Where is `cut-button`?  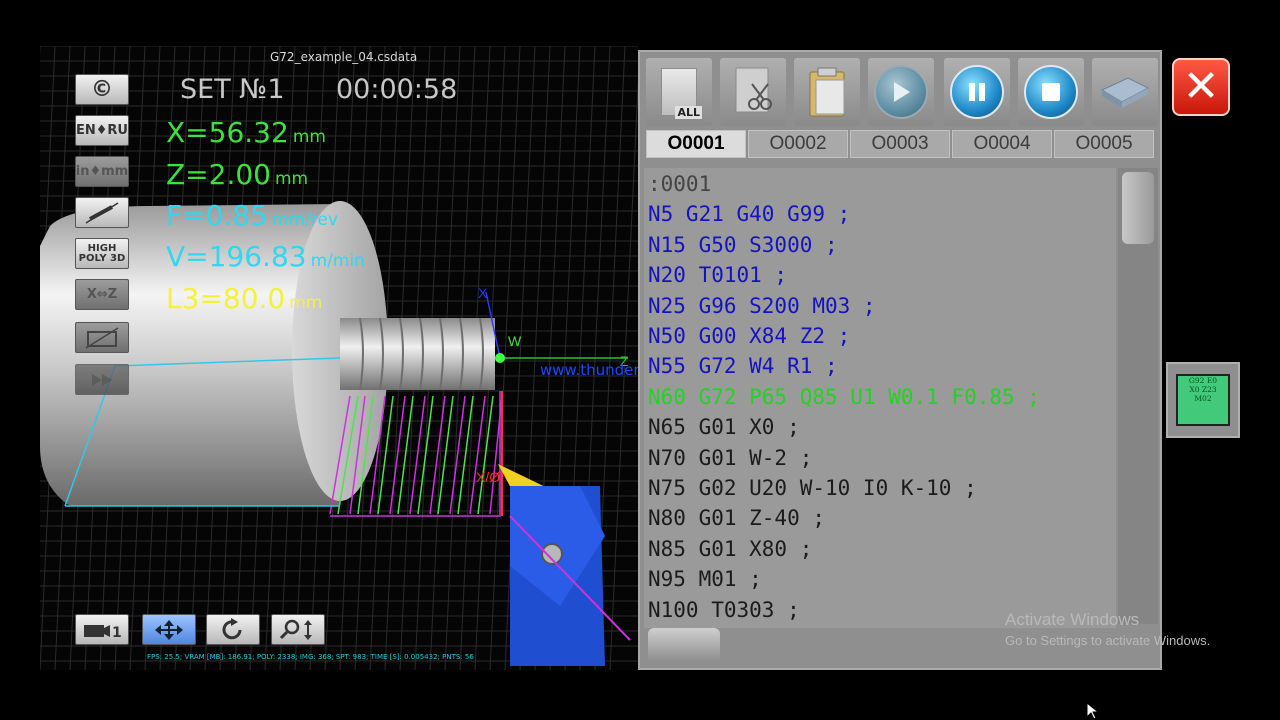 cut-button is located at coordinates (753, 92).